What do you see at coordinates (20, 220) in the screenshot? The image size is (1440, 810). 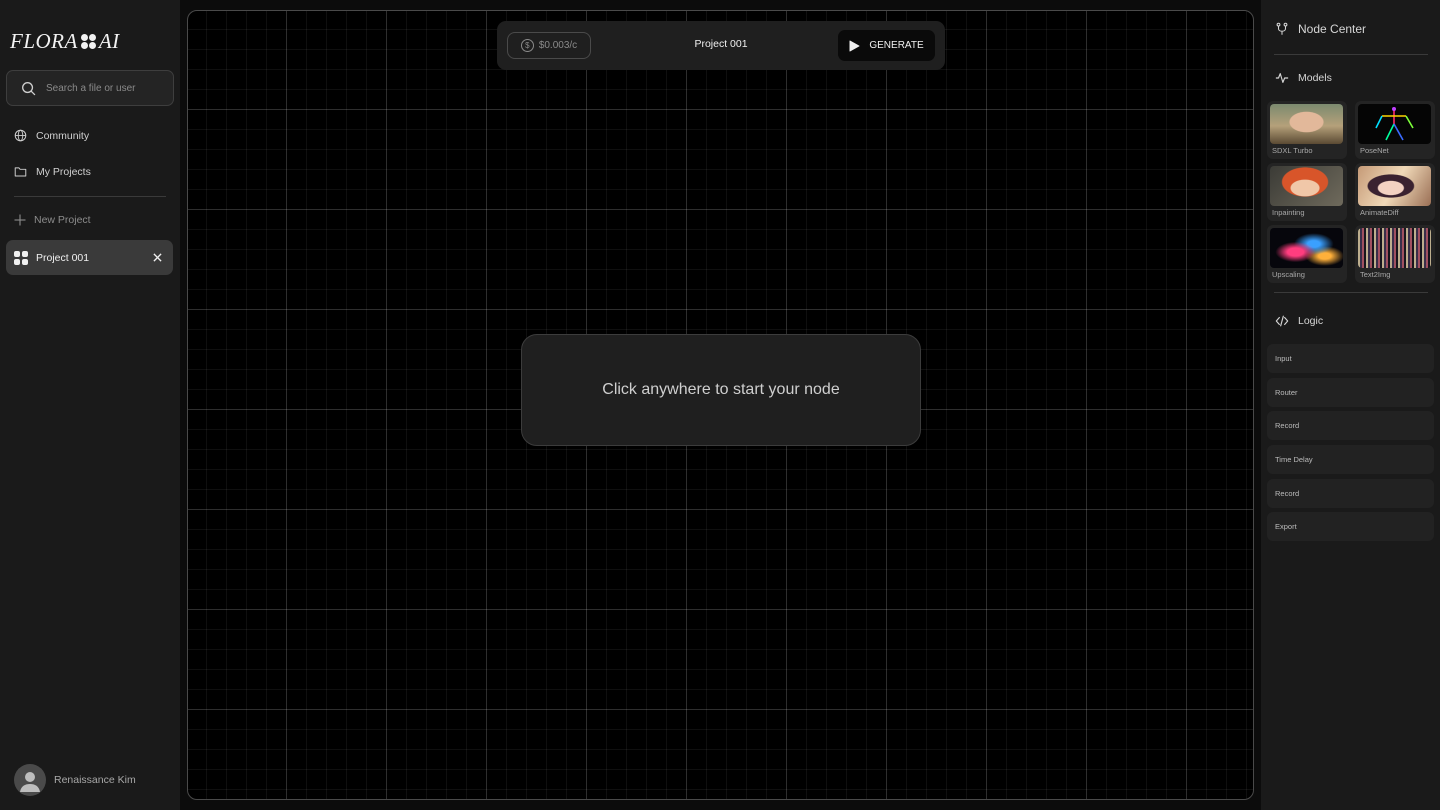 I see `plus-icon` at bounding box center [20, 220].